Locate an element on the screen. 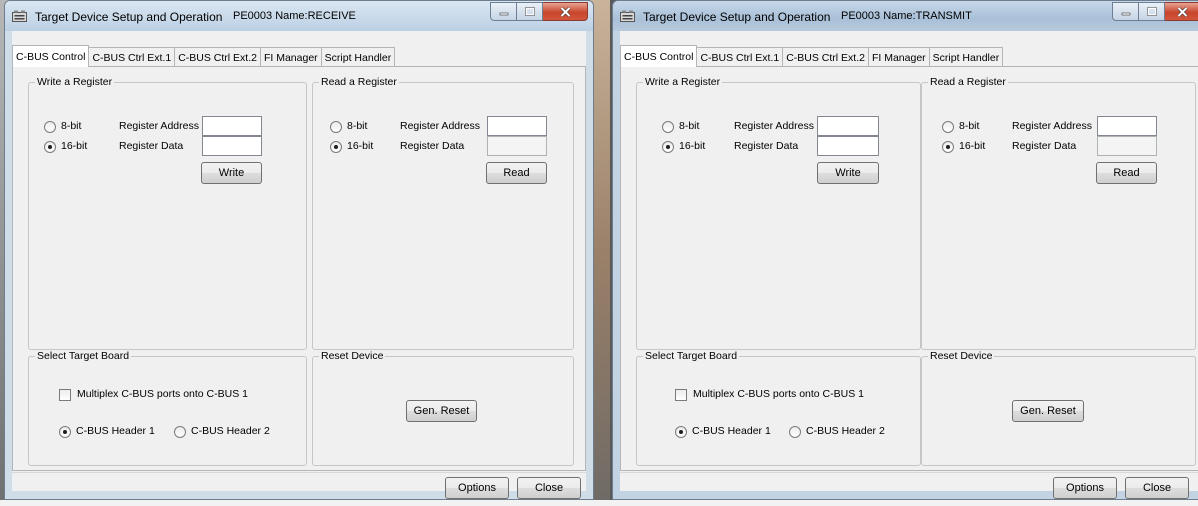 This screenshot has width=1198, height=506. device-name: PE0003 Name:RECEIVE is located at coordinates (294, 16).